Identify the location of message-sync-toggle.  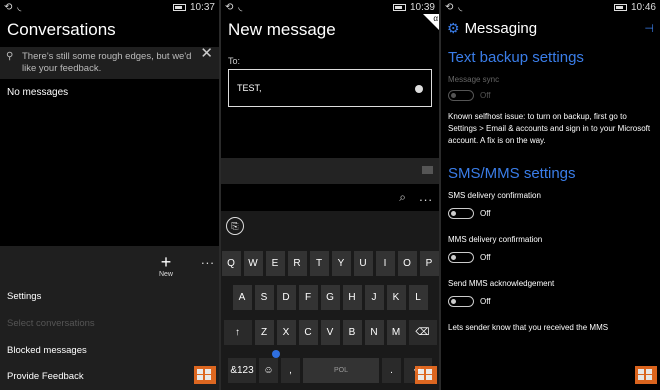
(461, 95).